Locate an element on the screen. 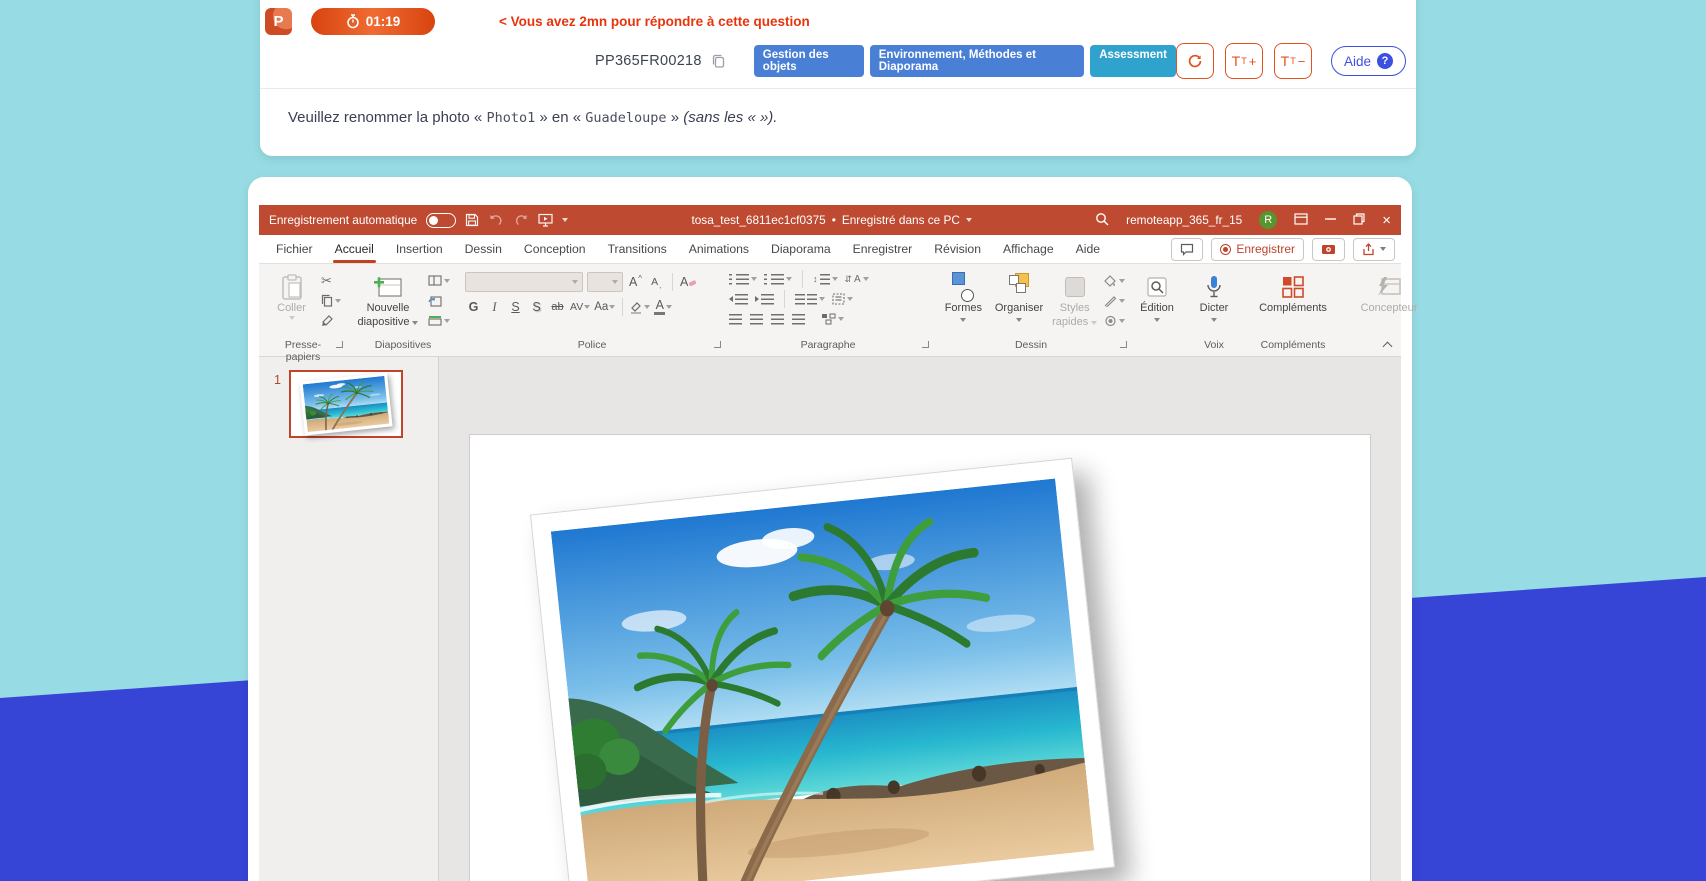 The image size is (1706, 881). italic-button: I is located at coordinates (494, 307).